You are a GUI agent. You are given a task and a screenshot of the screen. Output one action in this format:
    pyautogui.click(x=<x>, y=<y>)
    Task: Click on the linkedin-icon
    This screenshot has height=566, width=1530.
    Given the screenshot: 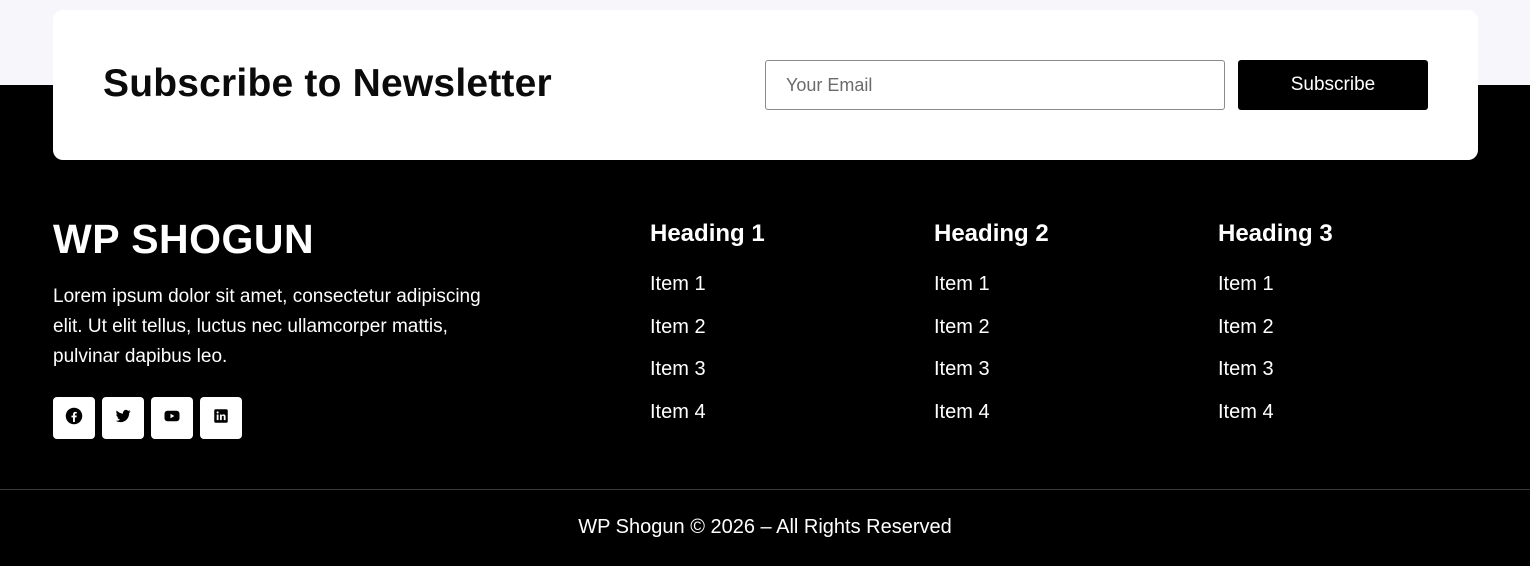 What is the action you would take?
    pyautogui.click(x=221, y=418)
    